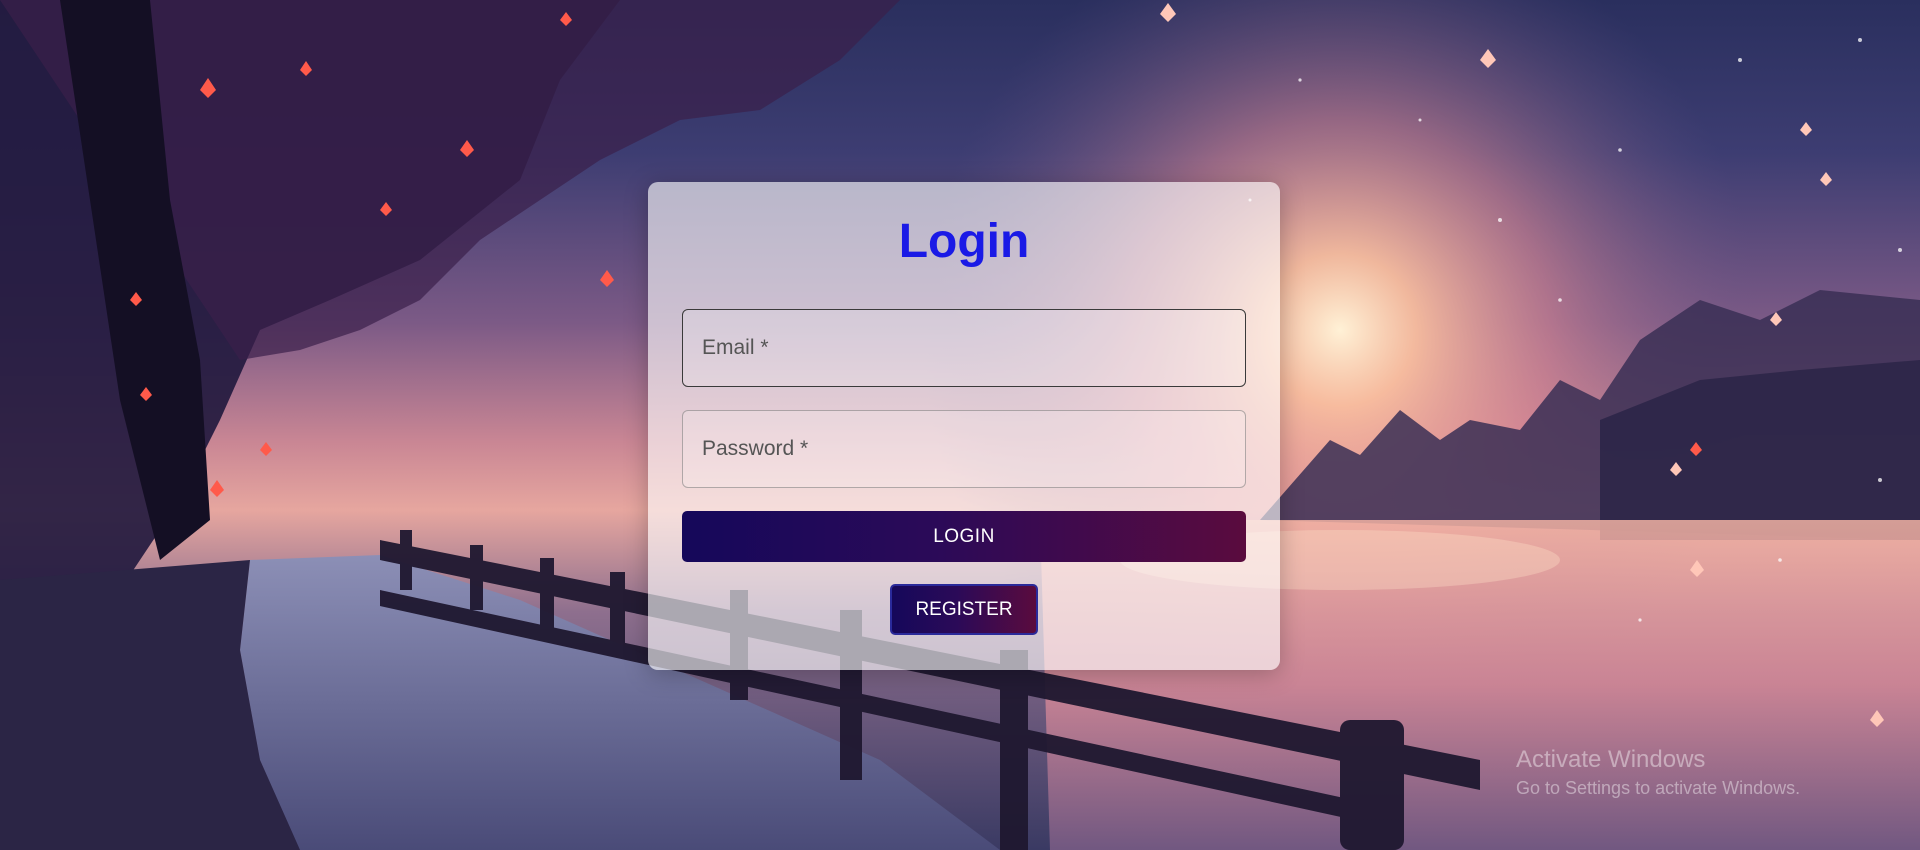 This screenshot has height=850, width=1920. Describe the element at coordinates (964, 536) in the screenshot. I see `login-button: LOGIN` at that location.